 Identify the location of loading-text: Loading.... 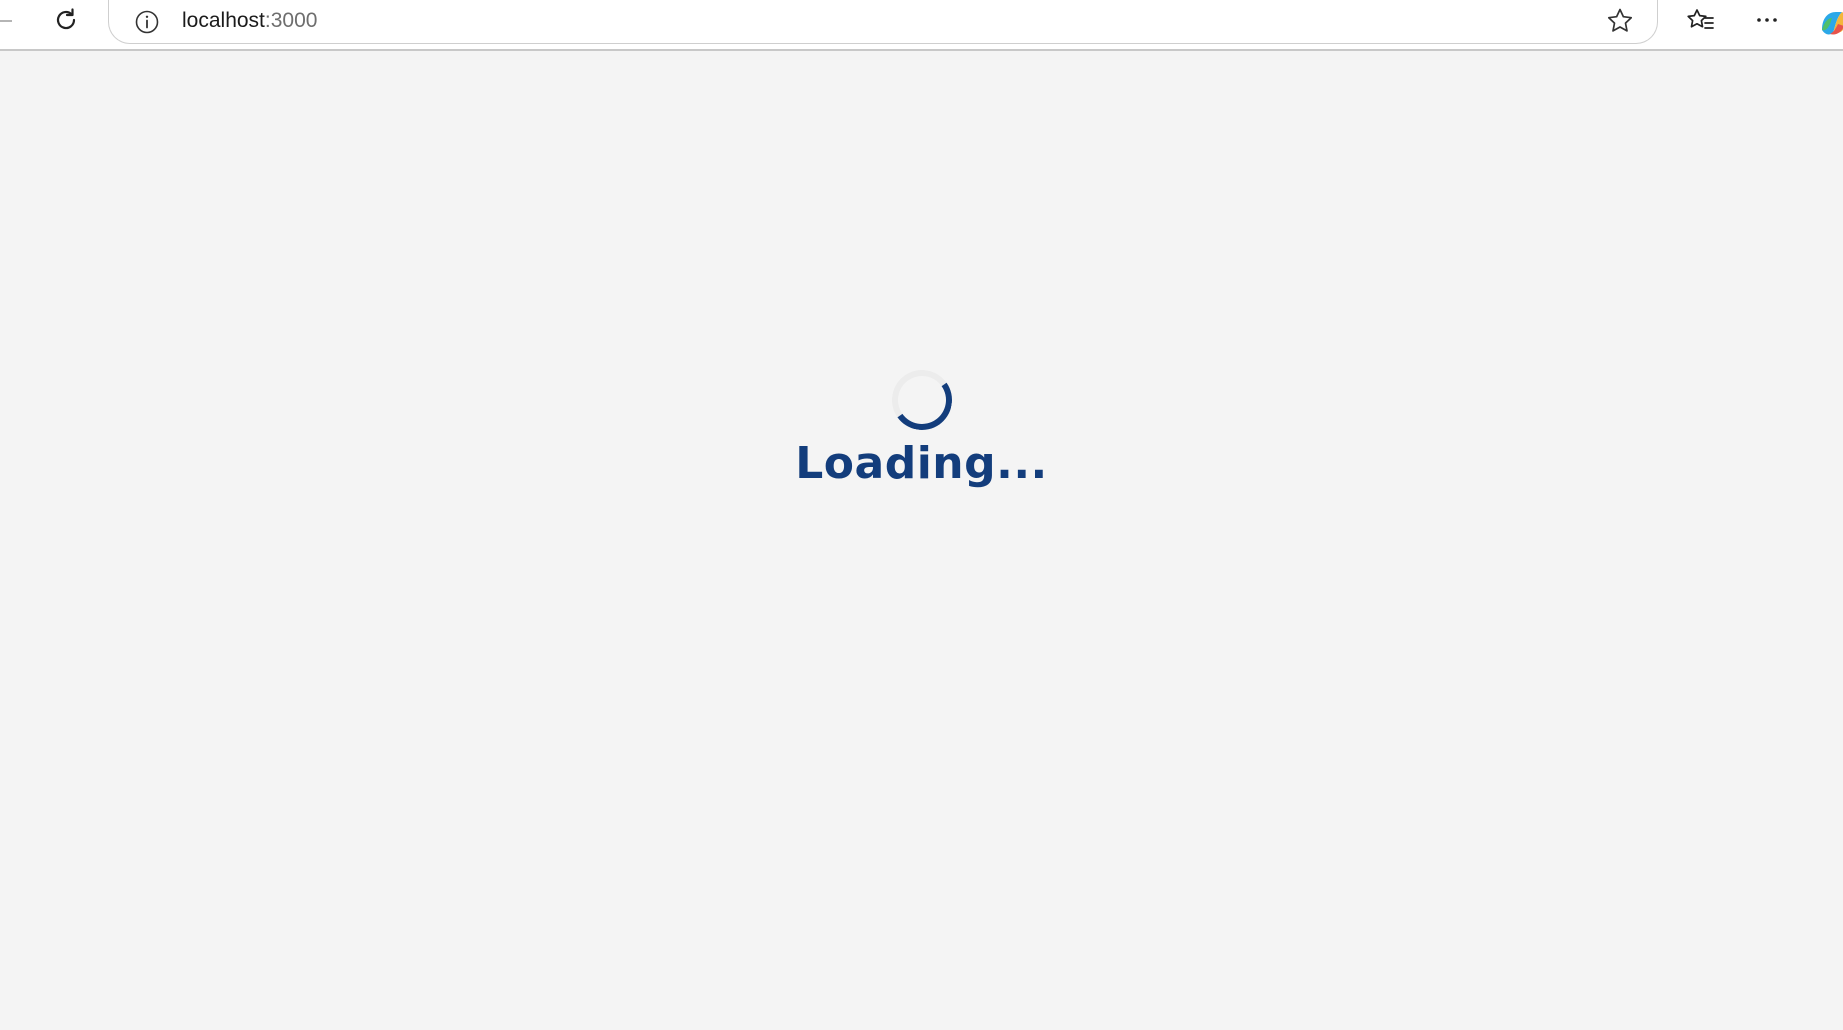
(921, 463).